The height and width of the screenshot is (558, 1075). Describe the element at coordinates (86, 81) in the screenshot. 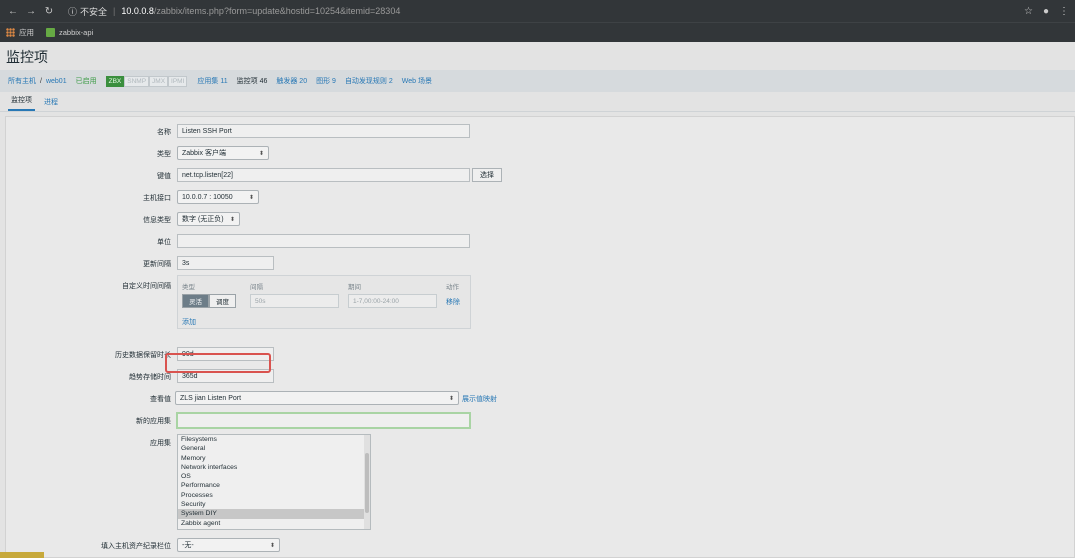

I see `host-status-enabled: 已启用` at that location.